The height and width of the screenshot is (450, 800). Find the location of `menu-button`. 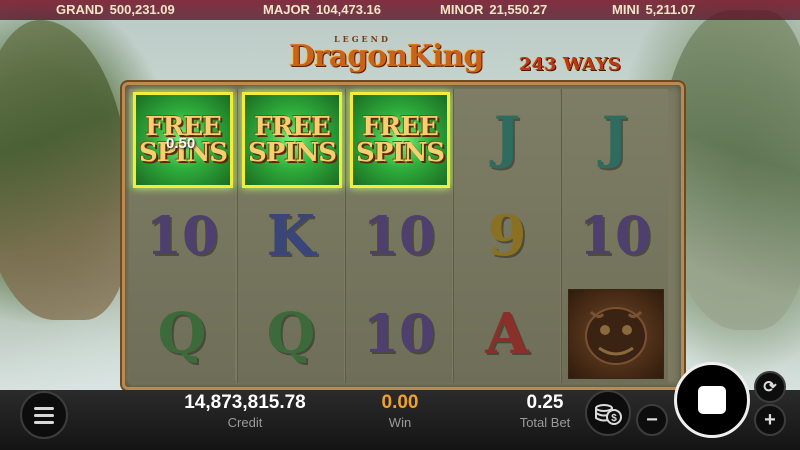

menu-button is located at coordinates (44, 415).